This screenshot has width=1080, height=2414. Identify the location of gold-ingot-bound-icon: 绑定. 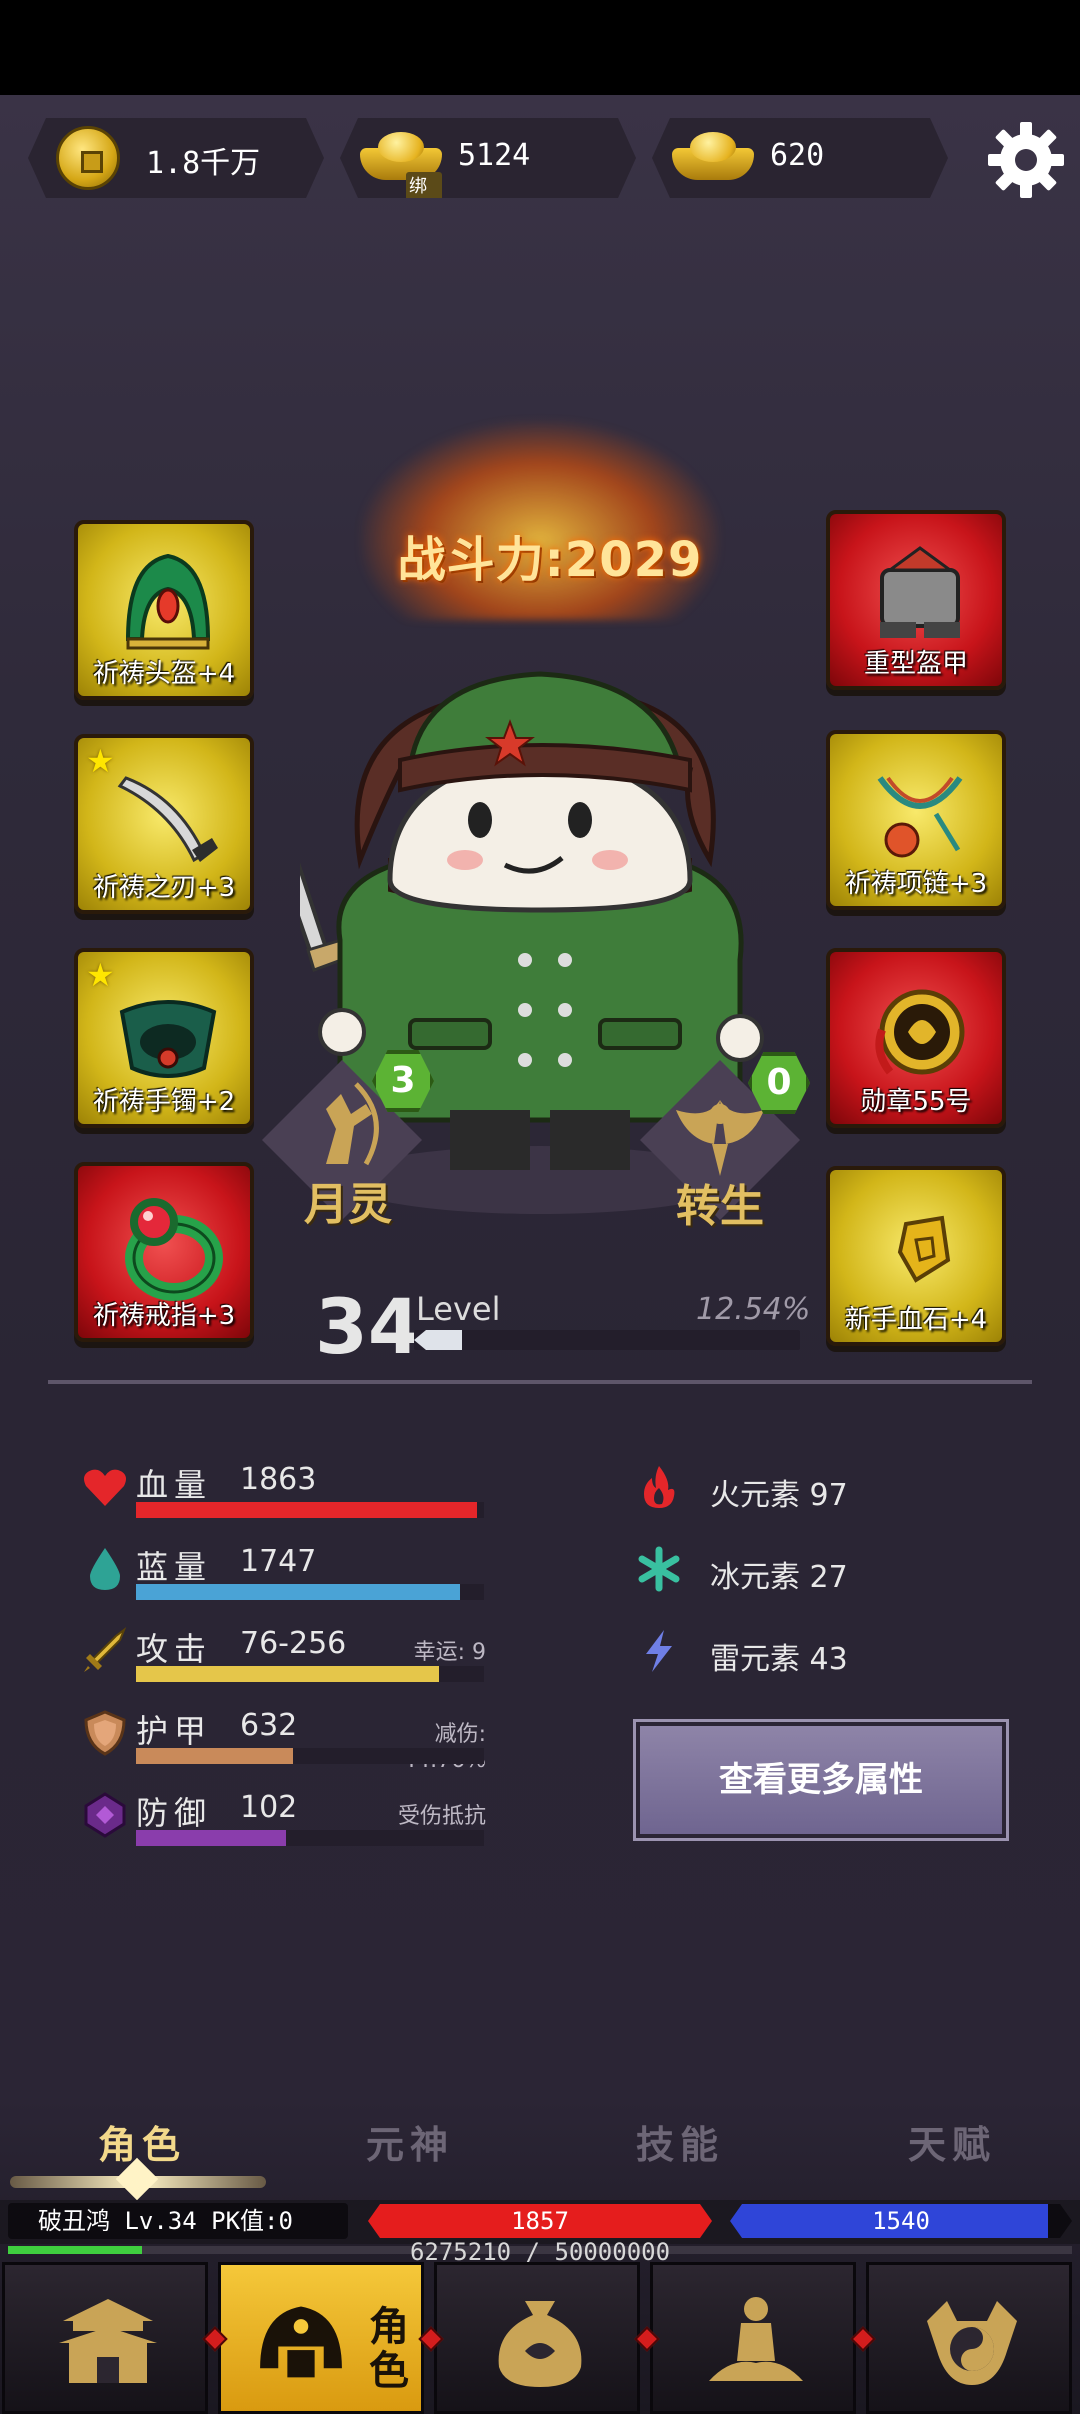
(401, 157).